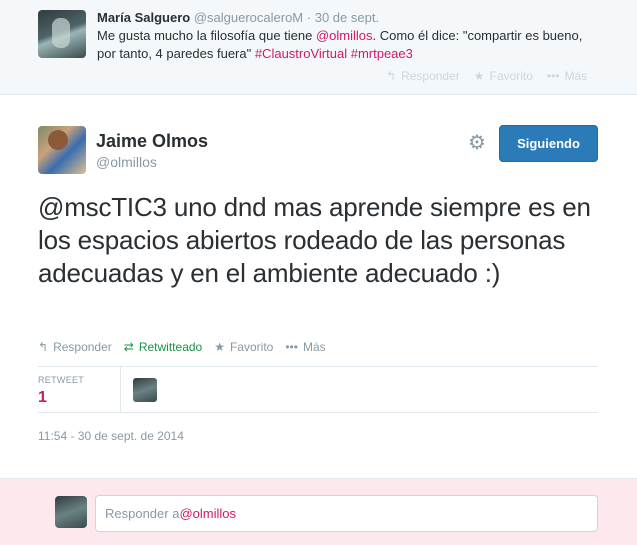  What do you see at coordinates (62, 150) in the screenshot?
I see `avatar-jaime` at bounding box center [62, 150].